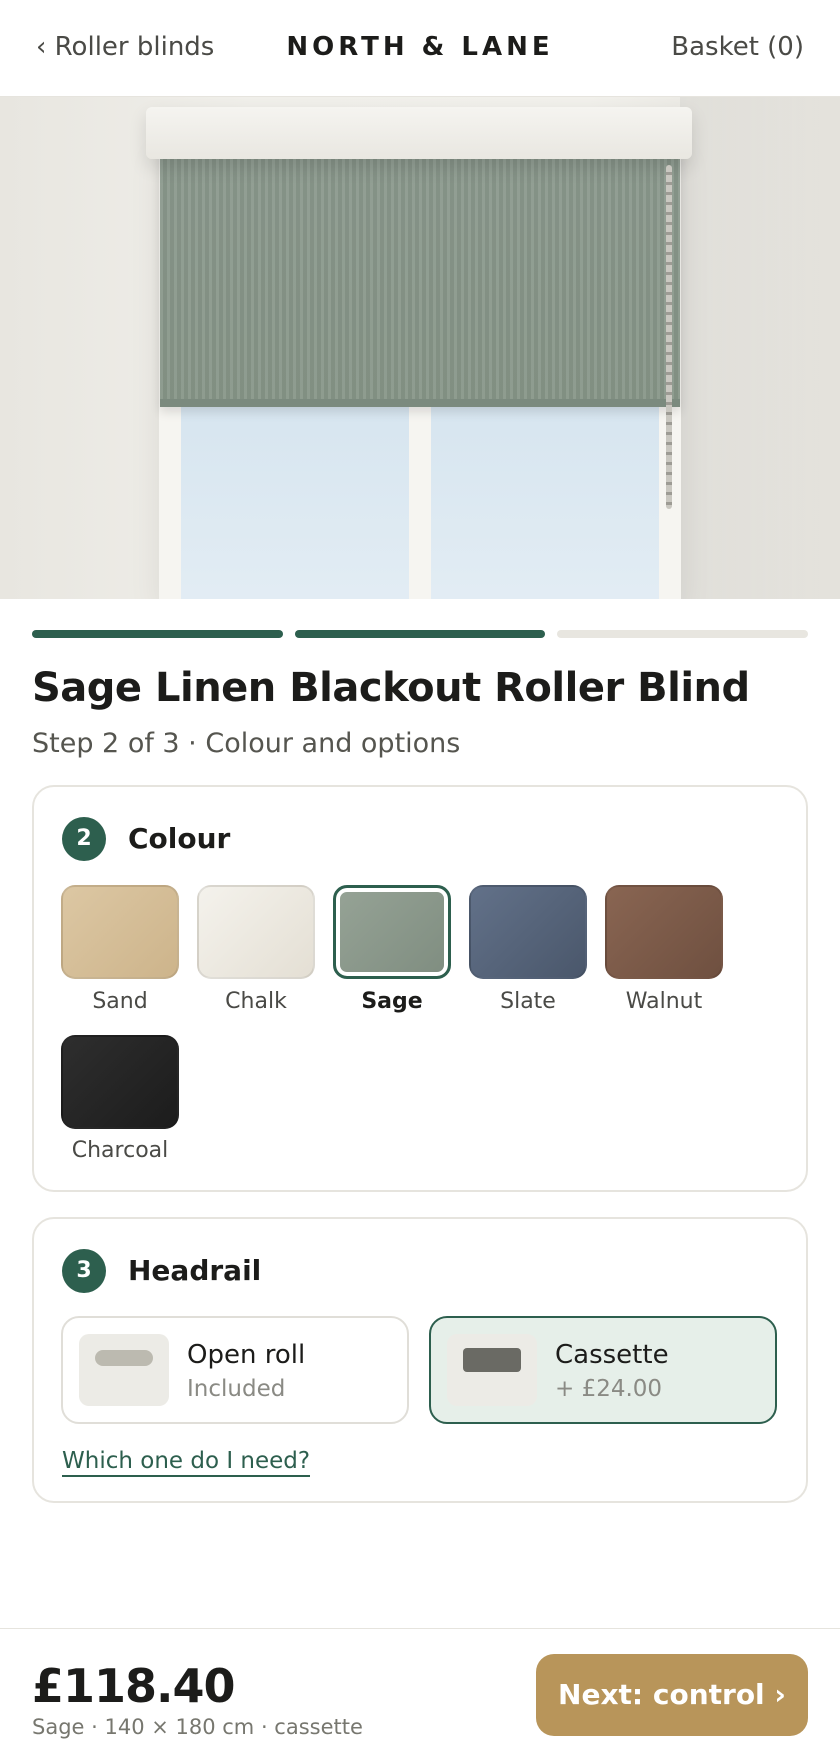  What do you see at coordinates (236, 1389) in the screenshot?
I see `option-price: Included` at bounding box center [236, 1389].